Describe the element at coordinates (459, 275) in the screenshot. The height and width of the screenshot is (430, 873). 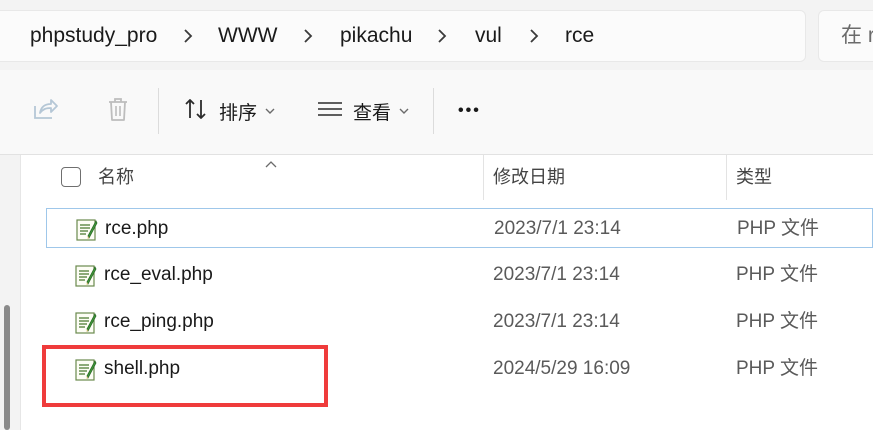
I see `file-row-rce-eval-php: rce_eval.php 2023/7/1 23:14 PHP 文件` at that location.